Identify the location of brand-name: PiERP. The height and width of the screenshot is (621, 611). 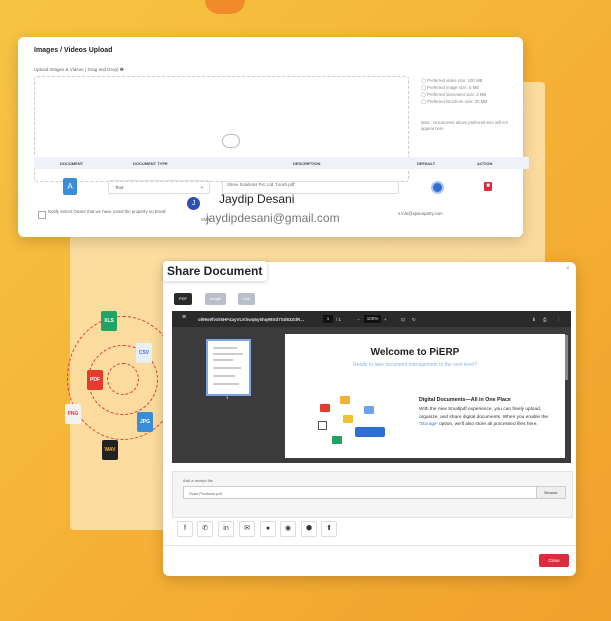
(444, 352).